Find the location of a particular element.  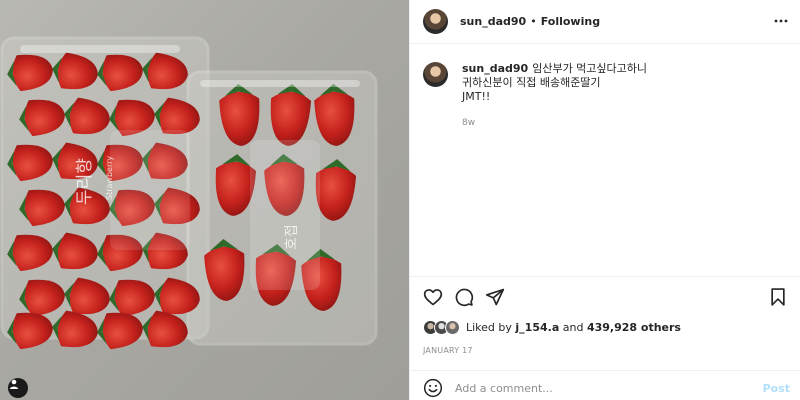

more-icon is located at coordinates (781, 21).